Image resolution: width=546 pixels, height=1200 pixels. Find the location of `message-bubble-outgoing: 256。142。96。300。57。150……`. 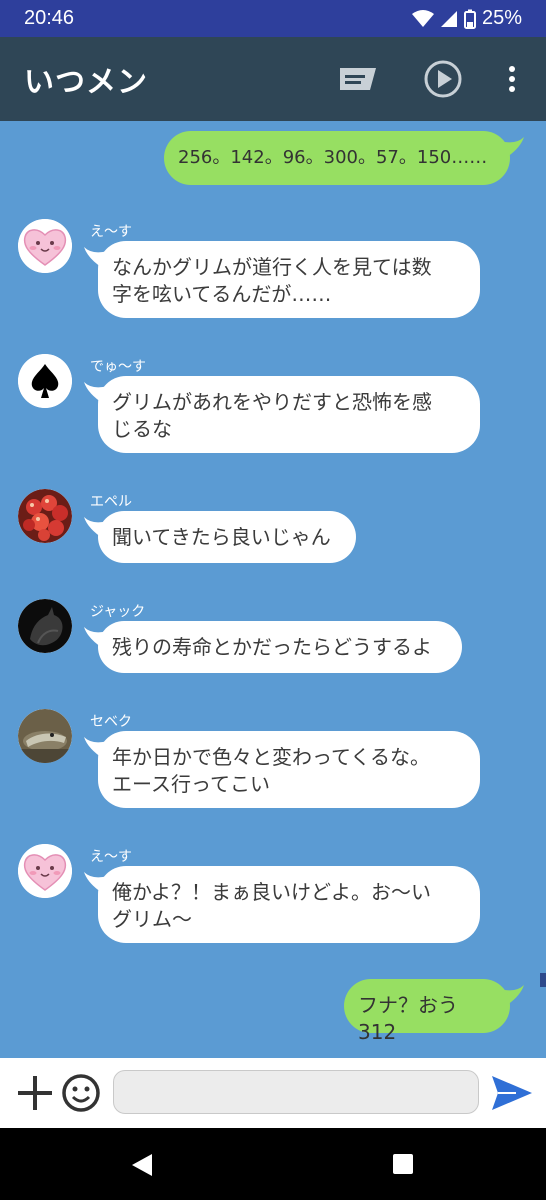

message-bubble-outgoing: 256。142。96。300。57。150…… is located at coordinates (337, 158).